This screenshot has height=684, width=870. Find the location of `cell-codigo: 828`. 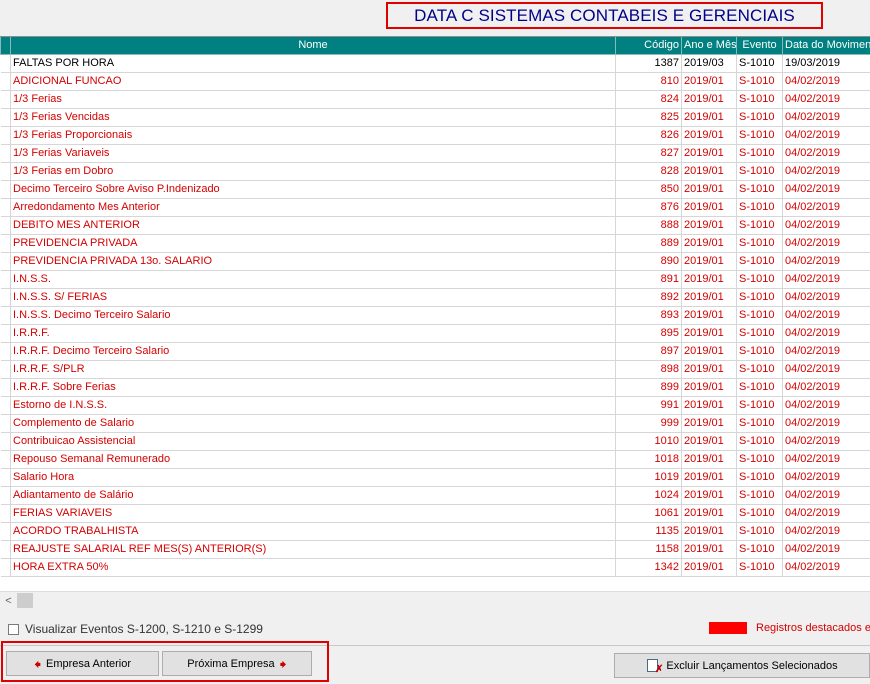

cell-codigo: 828 is located at coordinates (648, 171).